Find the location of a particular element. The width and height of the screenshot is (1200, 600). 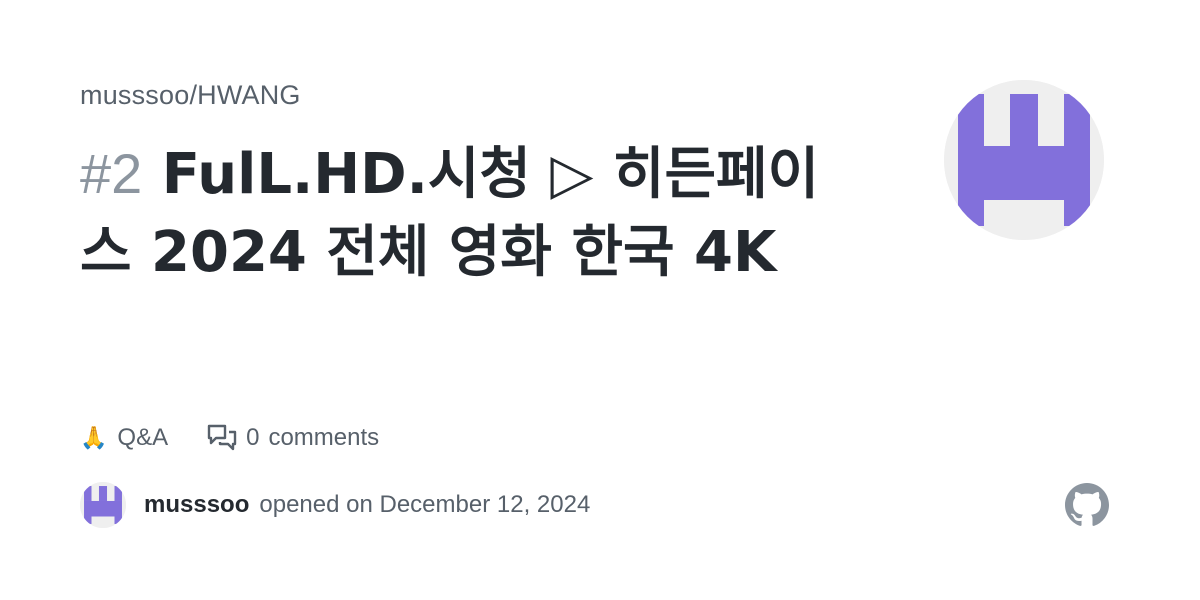

identicon-small is located at coordinates (103, 505).